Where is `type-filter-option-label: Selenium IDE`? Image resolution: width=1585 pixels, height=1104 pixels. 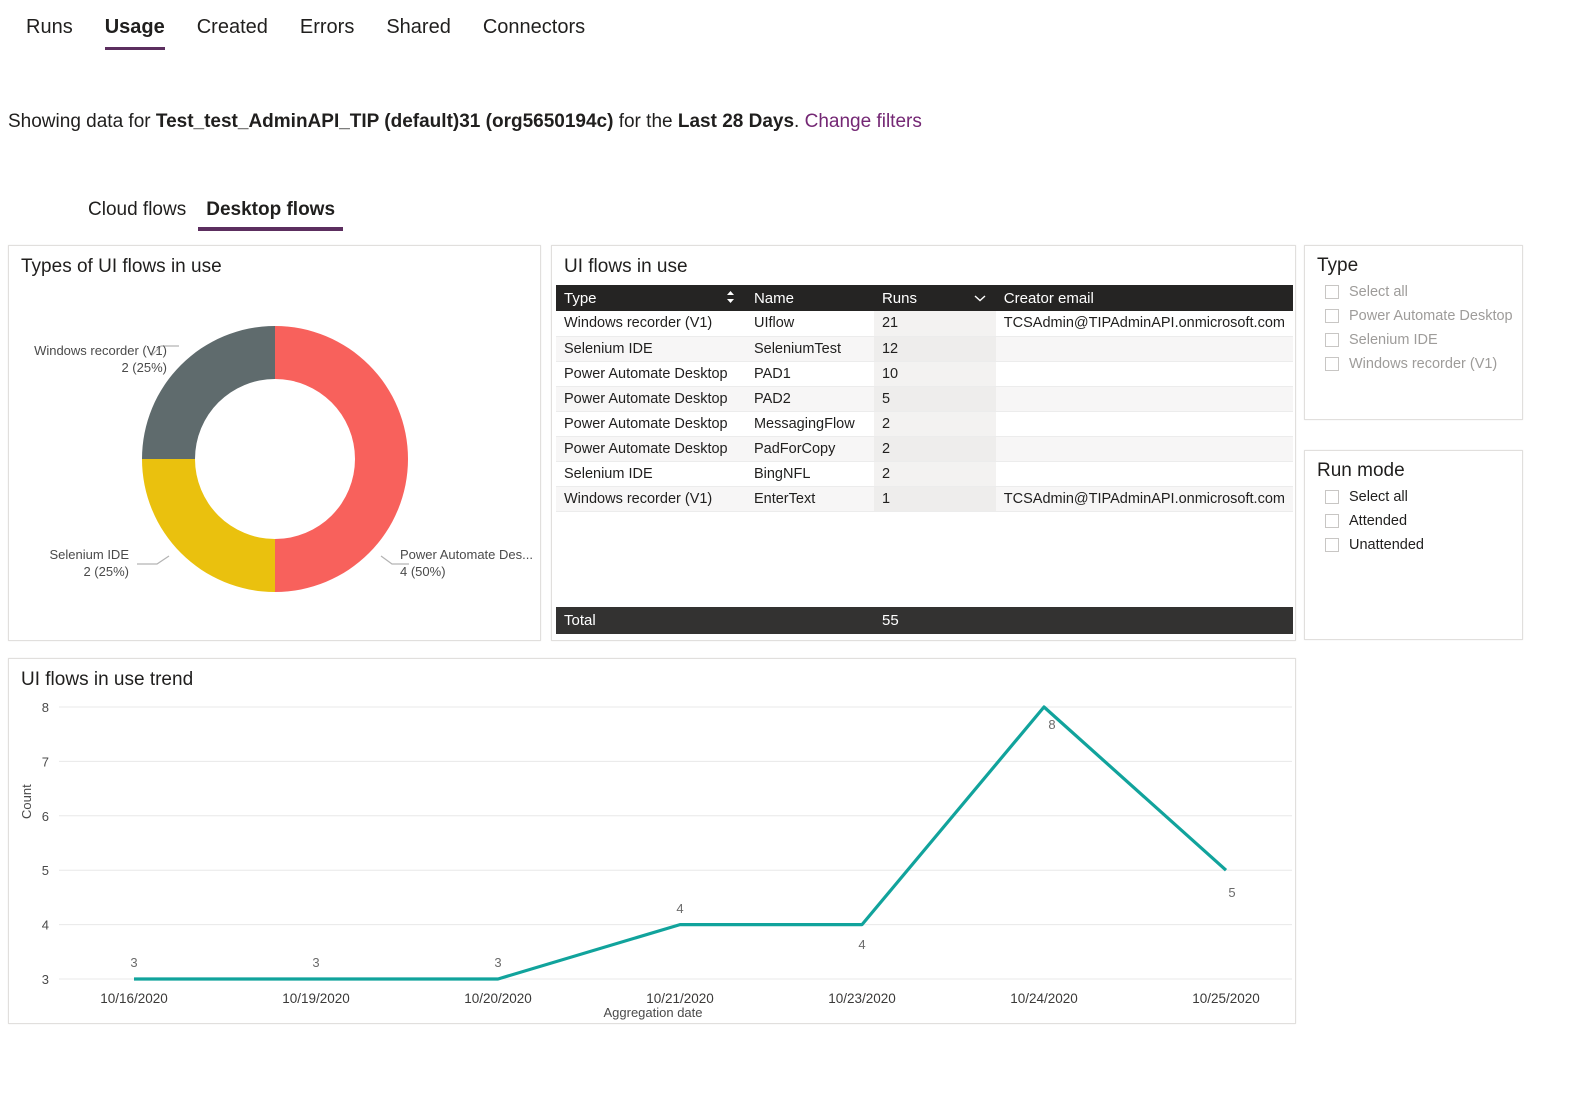
type-filter-option-label: Selenium IDE is located at coordinates (1393, 340).